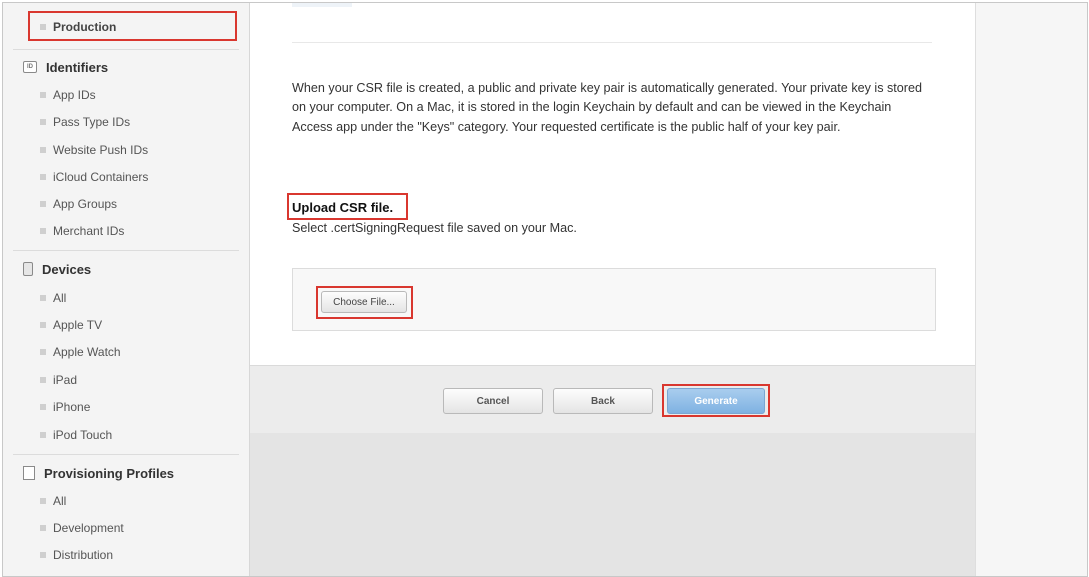 This screenshot has width=1089, height=577. Describe the element at coordinates (132, 26) in the screenshot. I see `highlight-box-production` at that location.